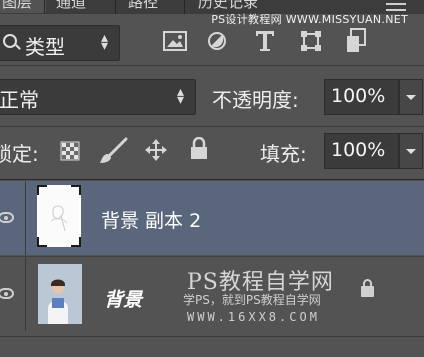  I want to click on layer-name: 背景 副本 2, so click(151, 219).